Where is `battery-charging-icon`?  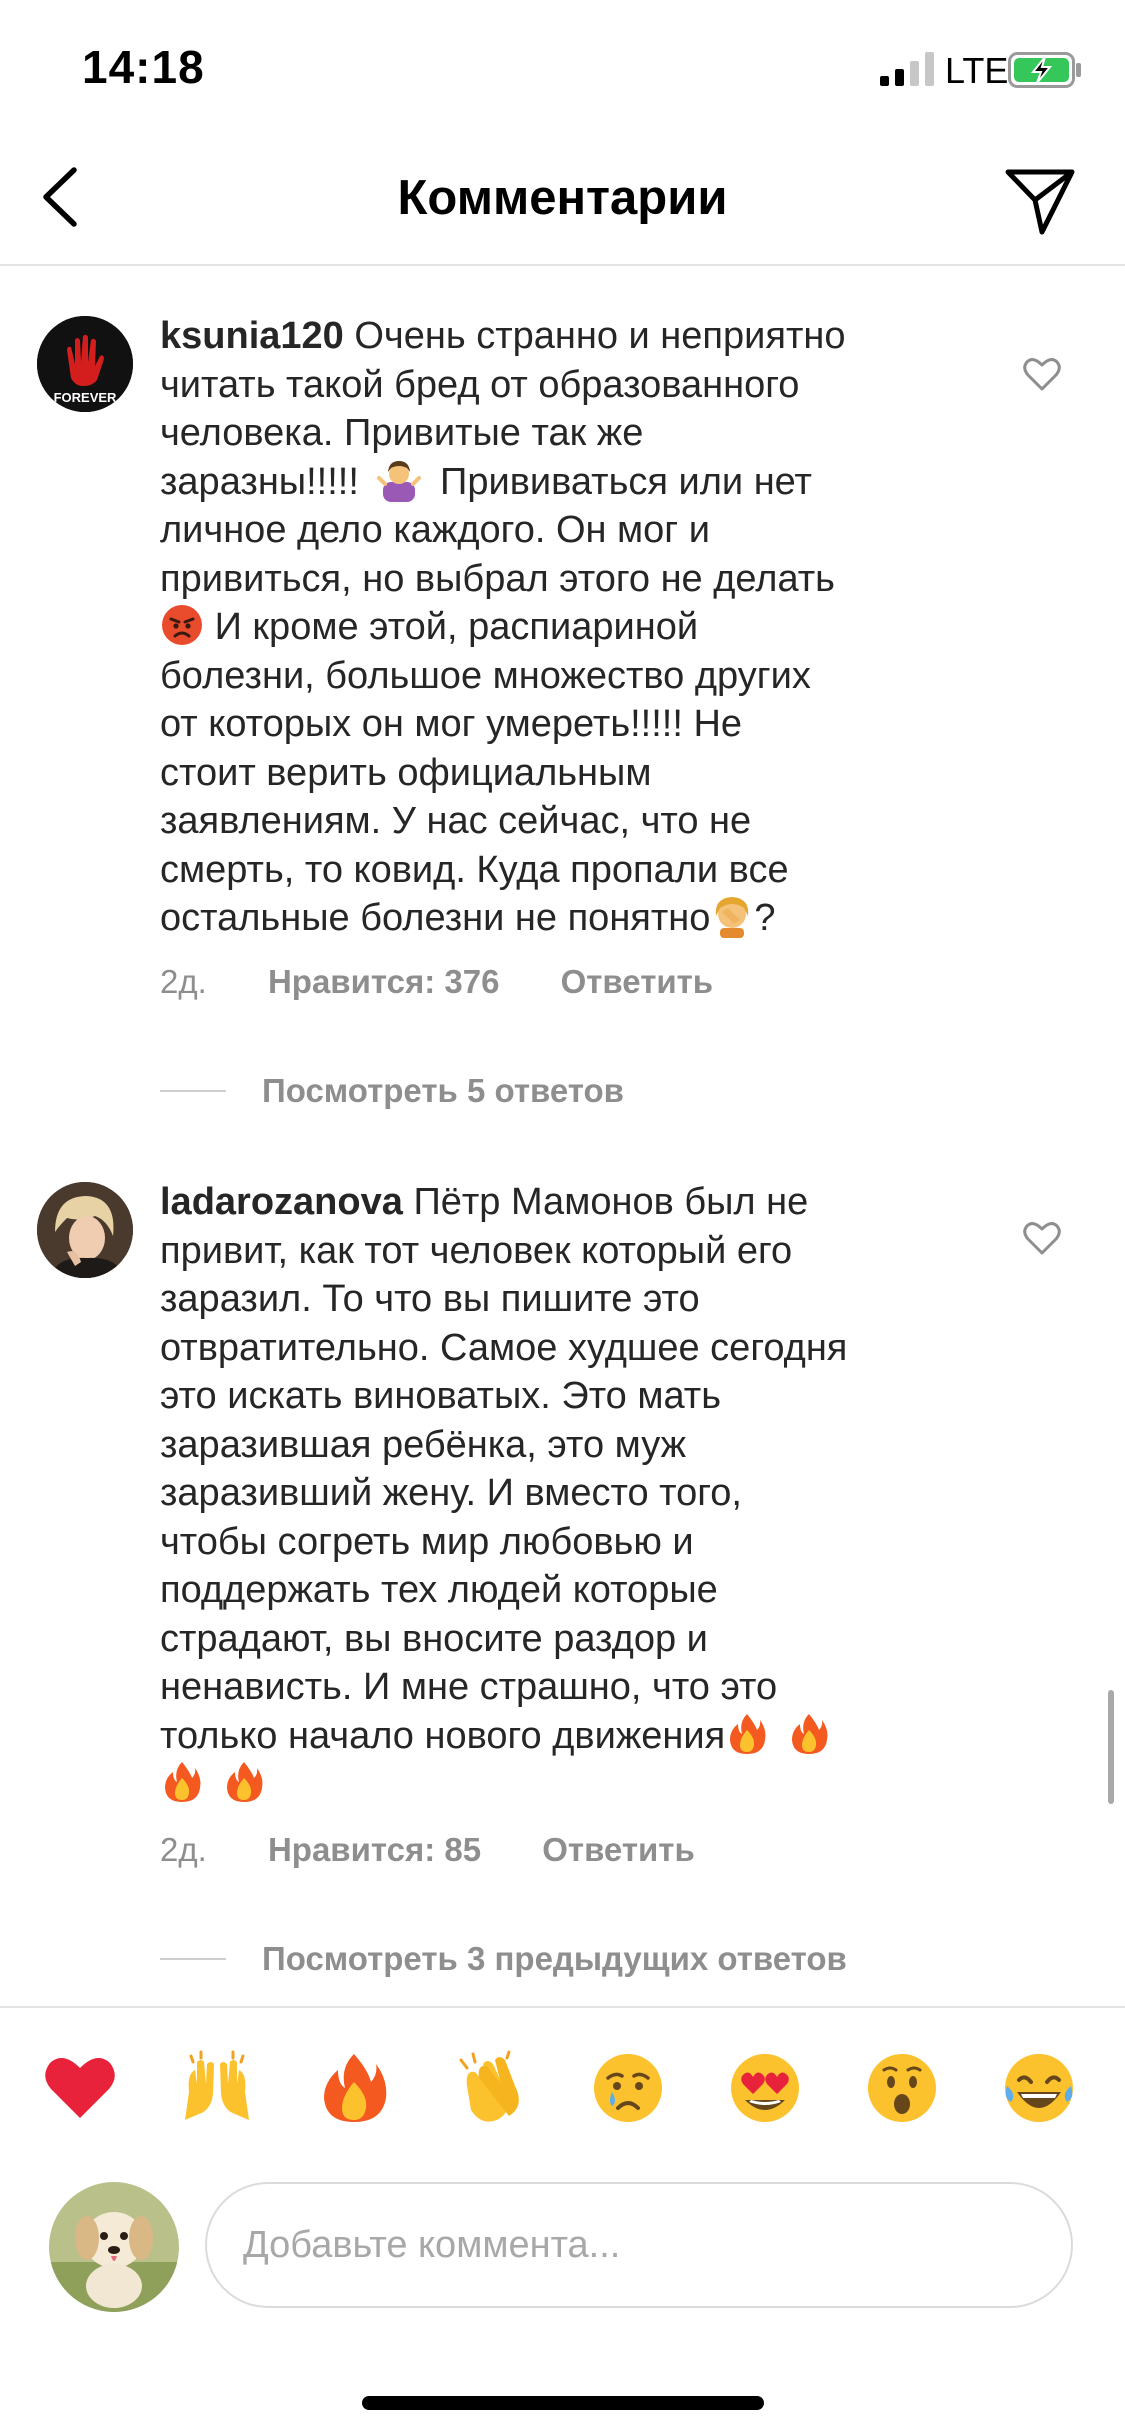 battery-charging-icon is located at coordinates (1044, 70).